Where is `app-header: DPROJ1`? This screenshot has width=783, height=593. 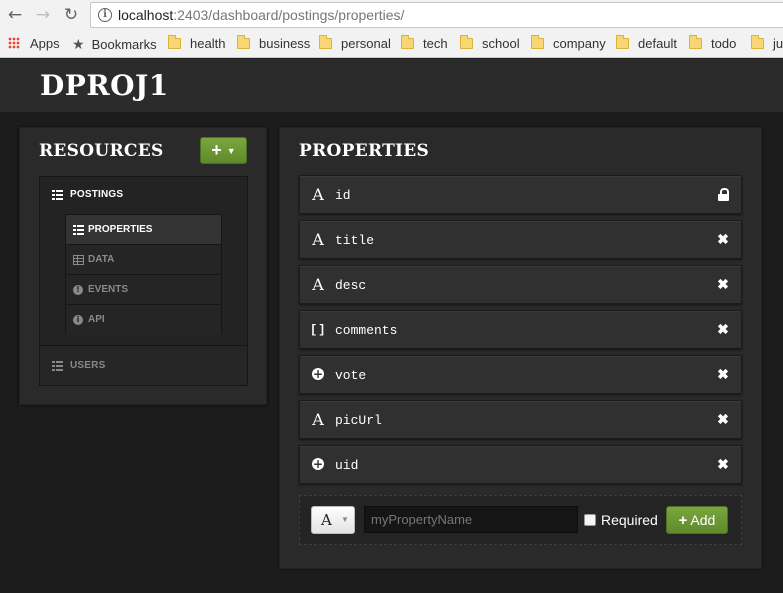
app-header: DPROJ1 is located at coordinates (391, 86).